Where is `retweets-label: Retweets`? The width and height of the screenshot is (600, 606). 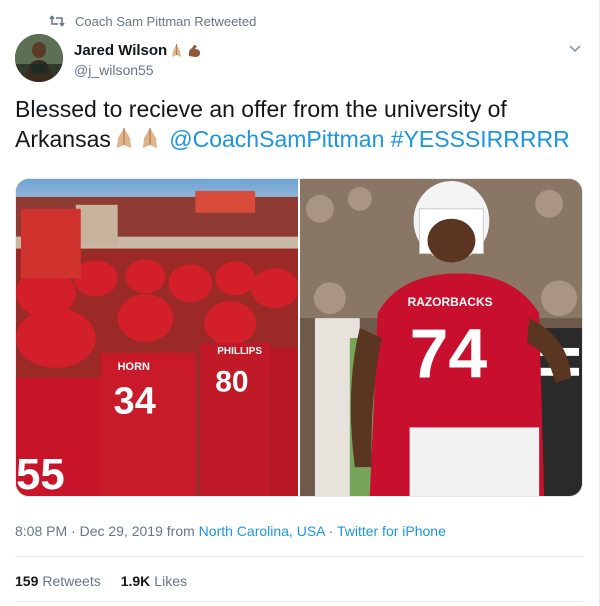 retweets-label: Retweets is located at coordinates (71, 581).